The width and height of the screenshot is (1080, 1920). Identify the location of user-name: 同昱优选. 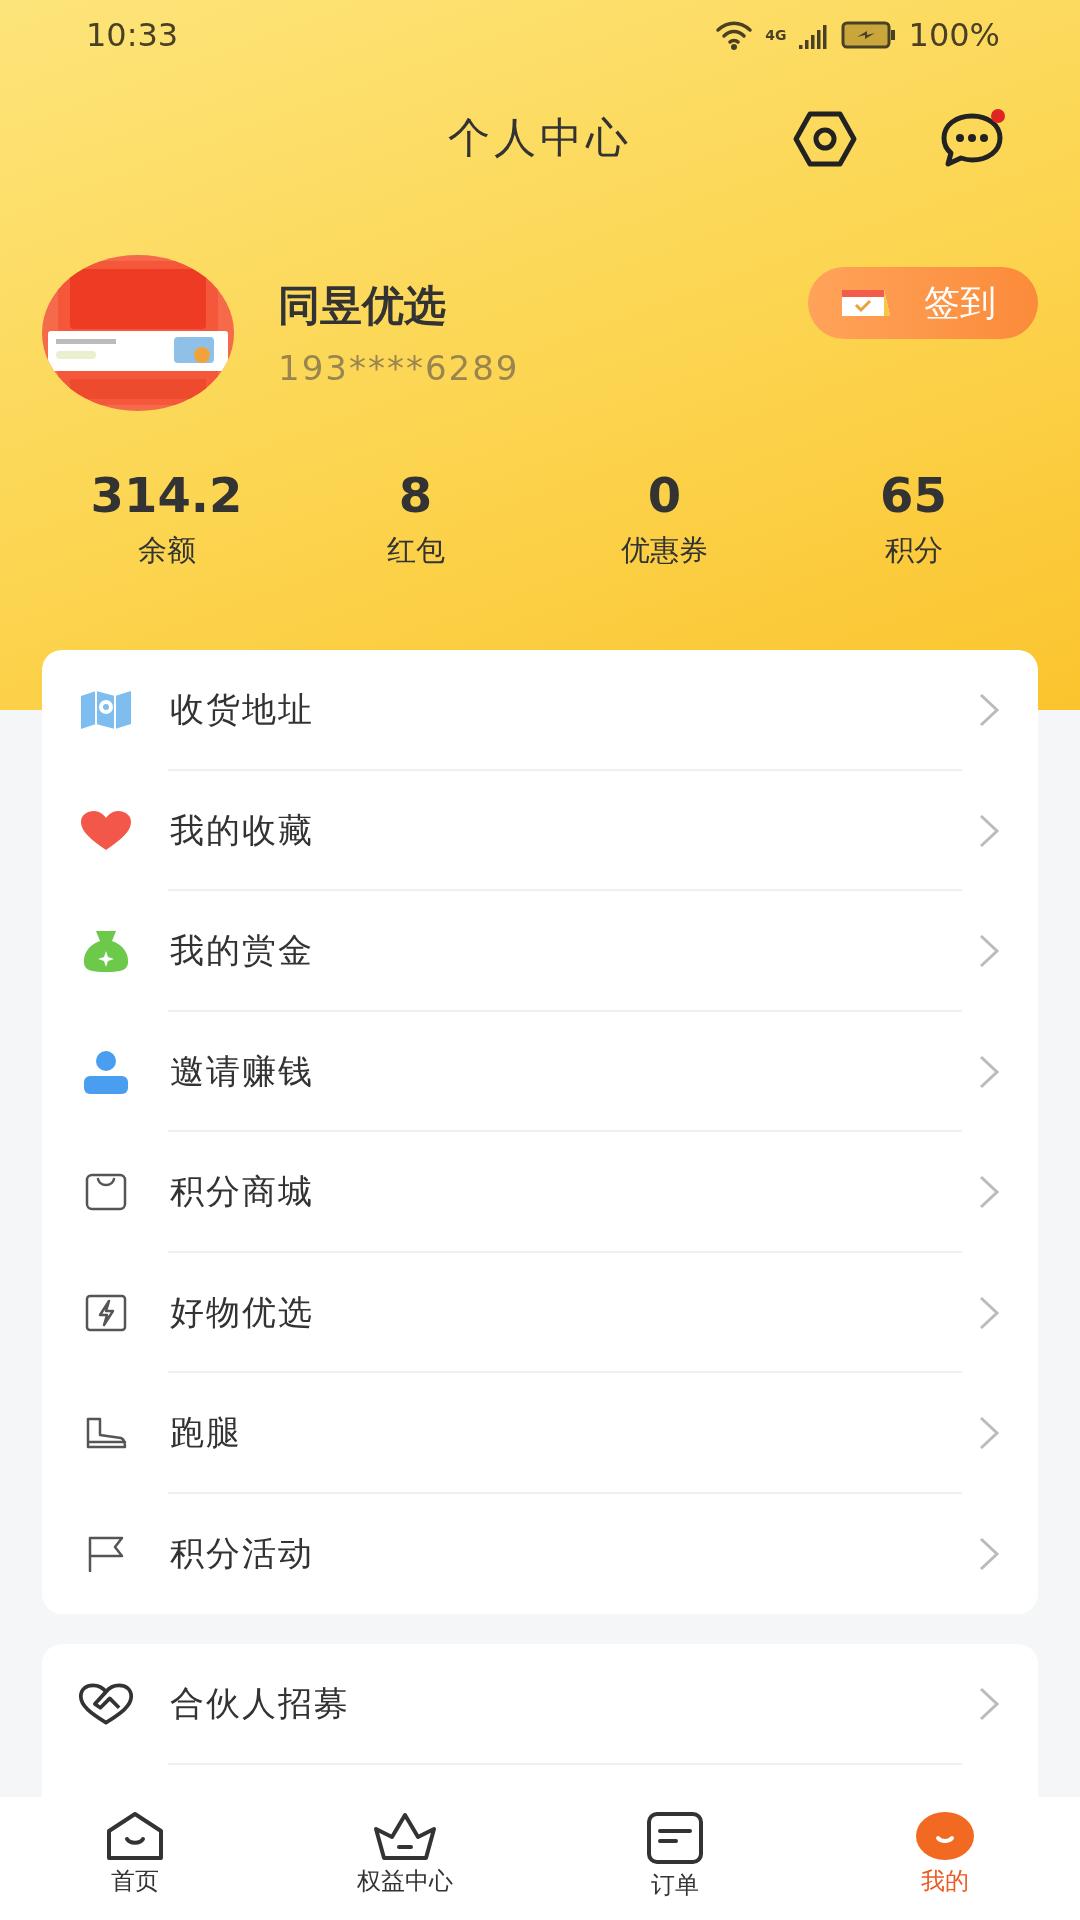
(362, 306).